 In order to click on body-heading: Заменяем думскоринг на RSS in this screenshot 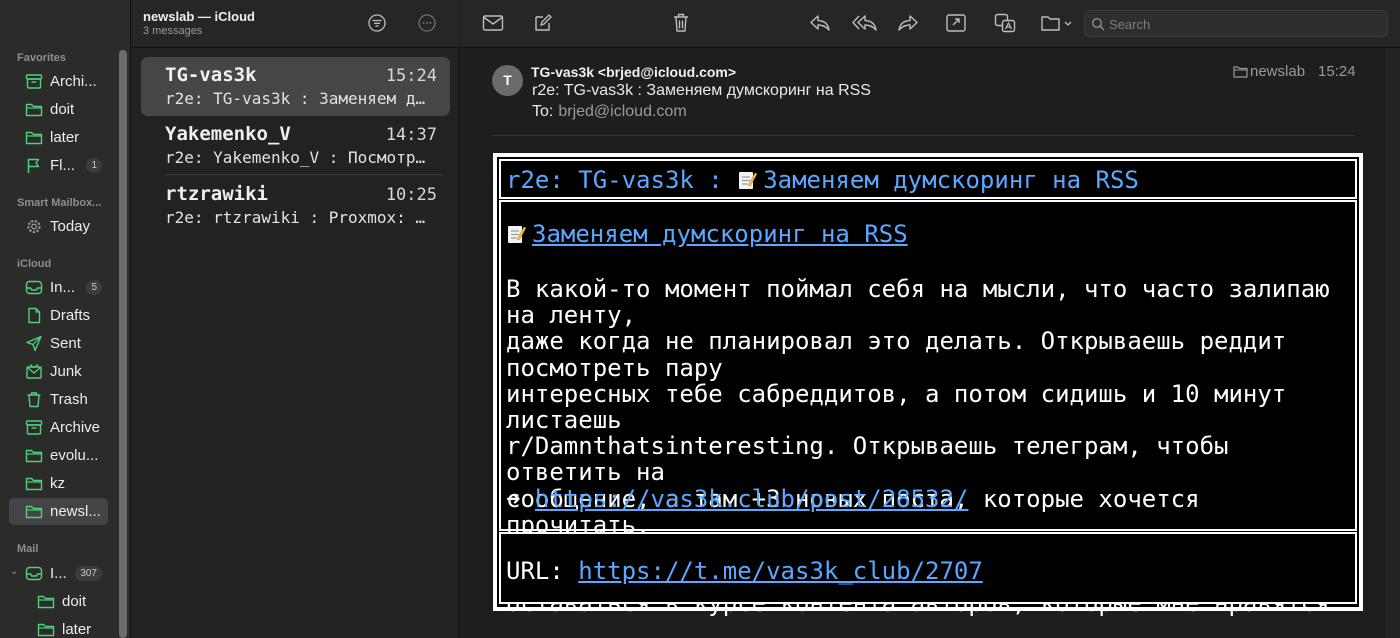, I will do `click(707, 234)`.